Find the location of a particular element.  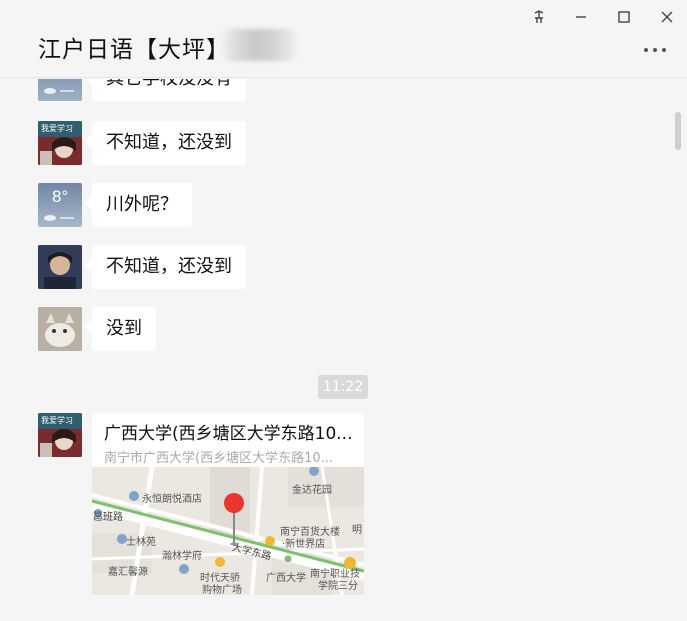

person-avatar-image is located at coordinates (60, 267).